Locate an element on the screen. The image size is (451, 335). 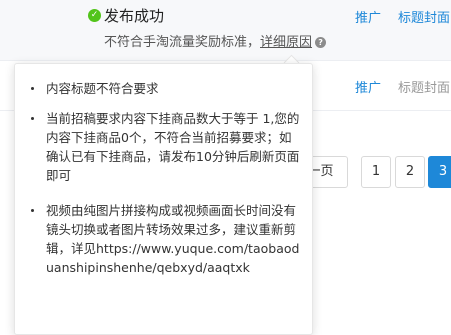
page-button-2: 2 is located at coordinates (410, 172).